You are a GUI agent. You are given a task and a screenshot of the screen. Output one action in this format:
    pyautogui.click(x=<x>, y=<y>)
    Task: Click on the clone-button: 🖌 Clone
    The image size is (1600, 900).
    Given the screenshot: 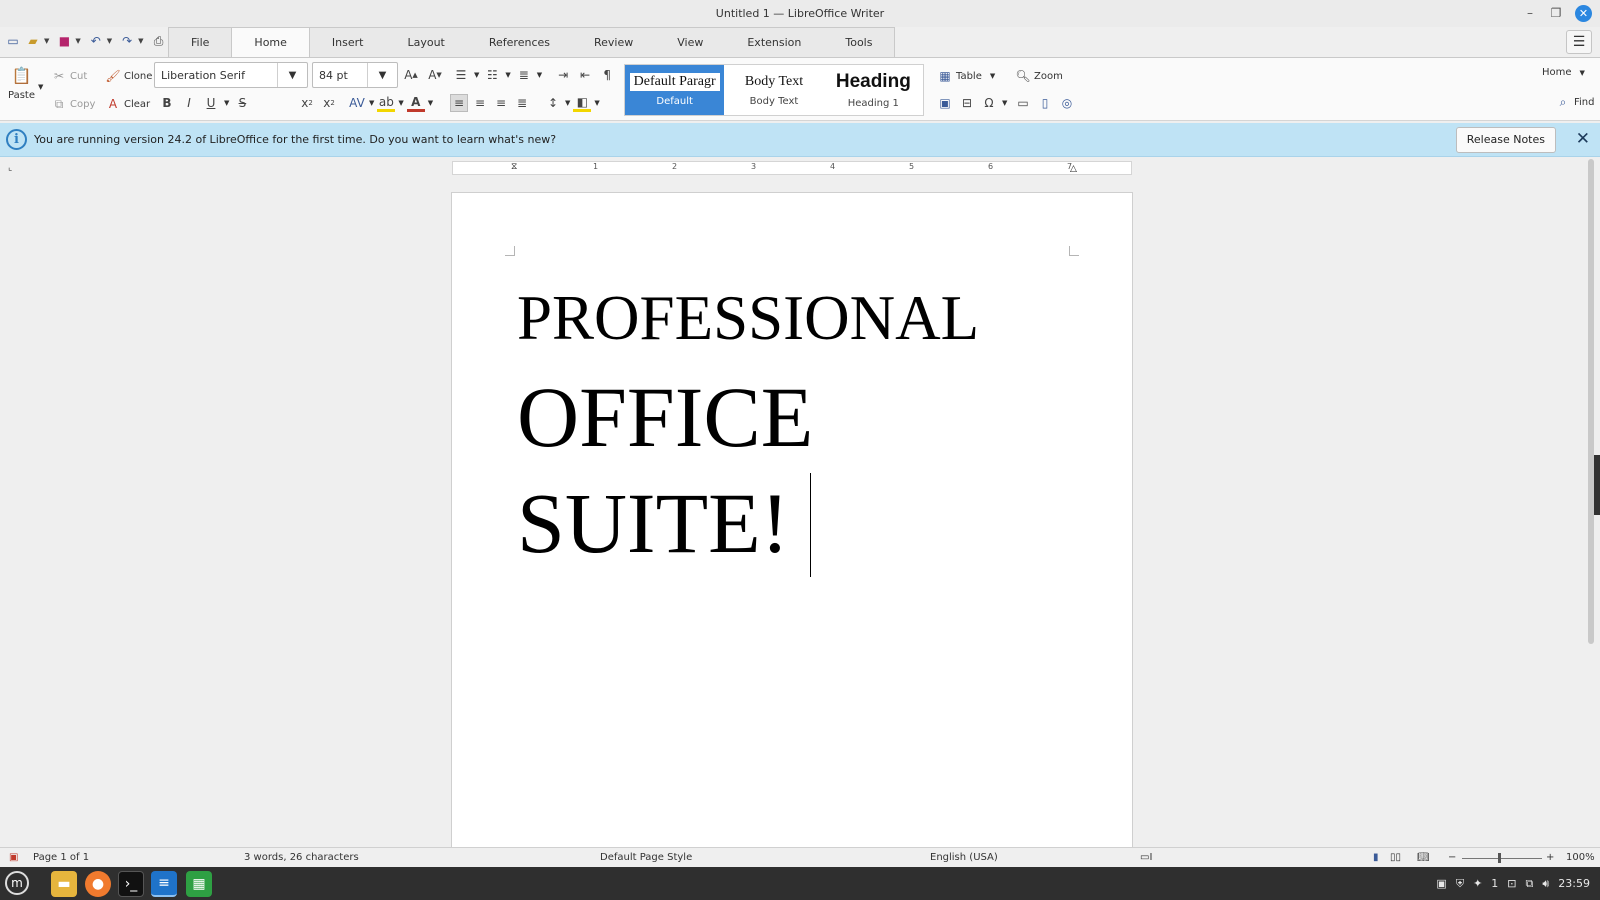 What is the action you would take?
    pyautogui.click(x=128, y=76)
    